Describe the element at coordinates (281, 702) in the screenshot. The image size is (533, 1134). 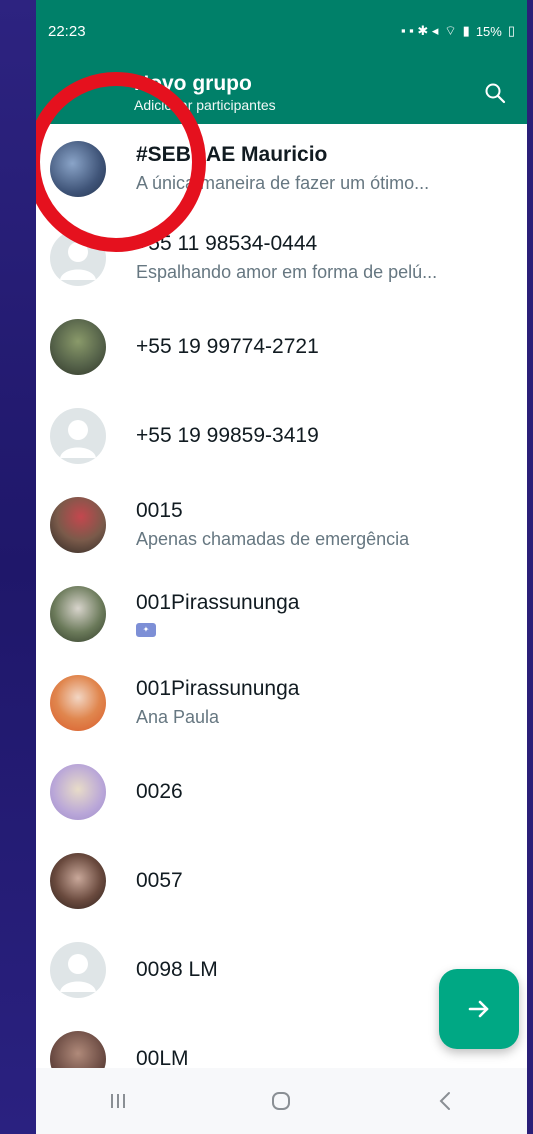
I see `list-item: 001Pirassununga Ana Paula` at that location.